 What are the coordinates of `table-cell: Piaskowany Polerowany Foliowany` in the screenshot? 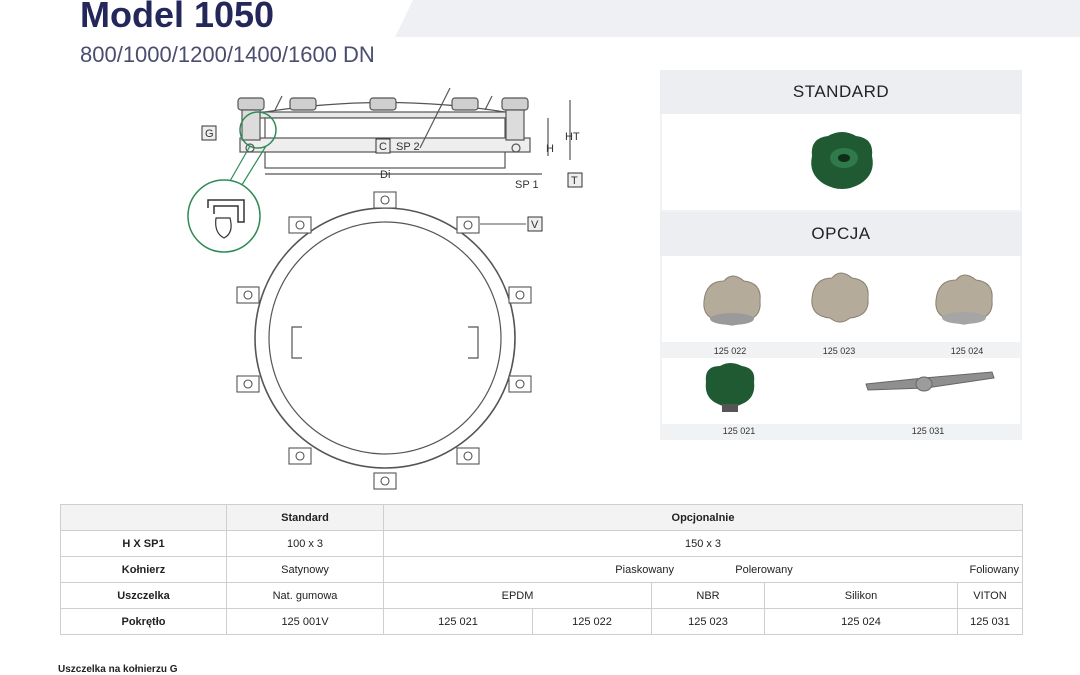 It's located at (703, 569).